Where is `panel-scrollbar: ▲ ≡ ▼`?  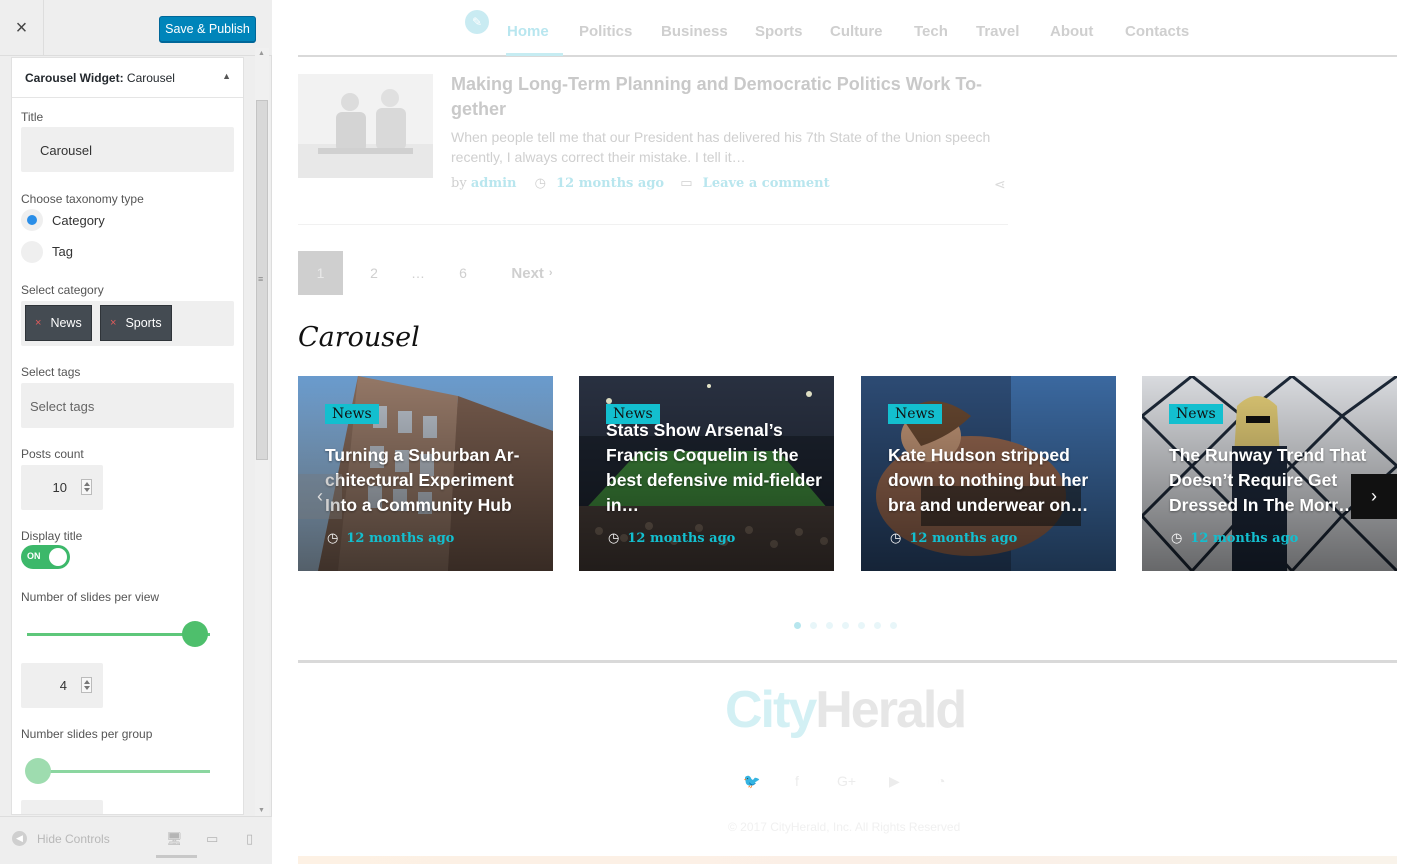 panel-scrollbar: ▲ ≡ ▼ is located at coordinates (262, 432).